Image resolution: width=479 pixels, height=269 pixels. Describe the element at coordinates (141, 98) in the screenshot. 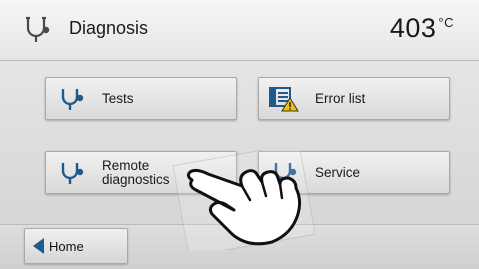

I see `tests-button: Tests` at that location.